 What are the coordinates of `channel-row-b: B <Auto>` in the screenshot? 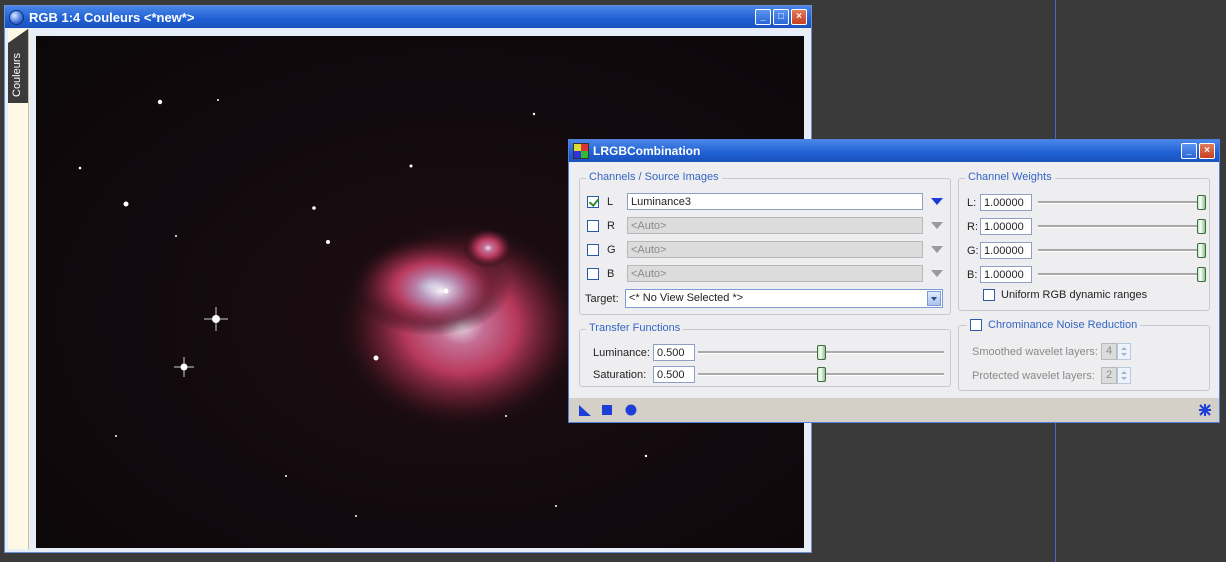 It's located at (765, 273).